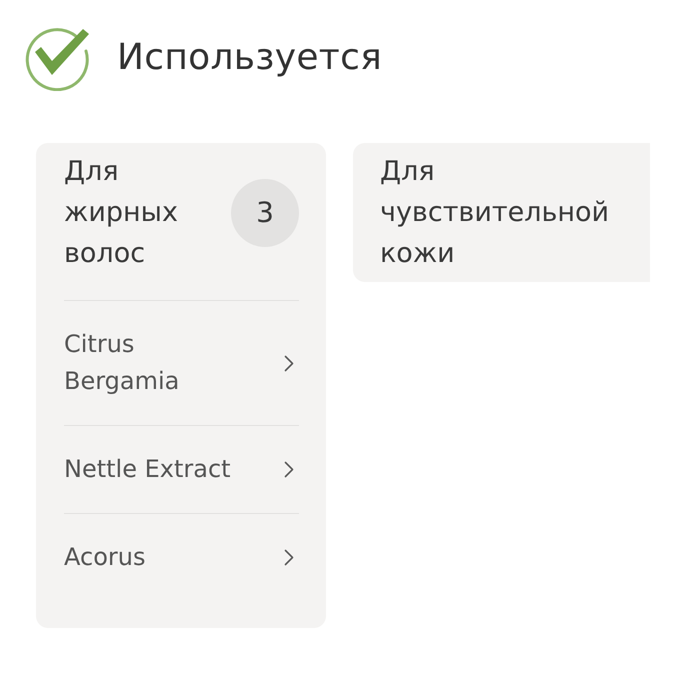 This screenshot has width=676, height=700. Describe the element at coordinates (265, 212) in the screenshot. I see `count-badge: 3` at that location.